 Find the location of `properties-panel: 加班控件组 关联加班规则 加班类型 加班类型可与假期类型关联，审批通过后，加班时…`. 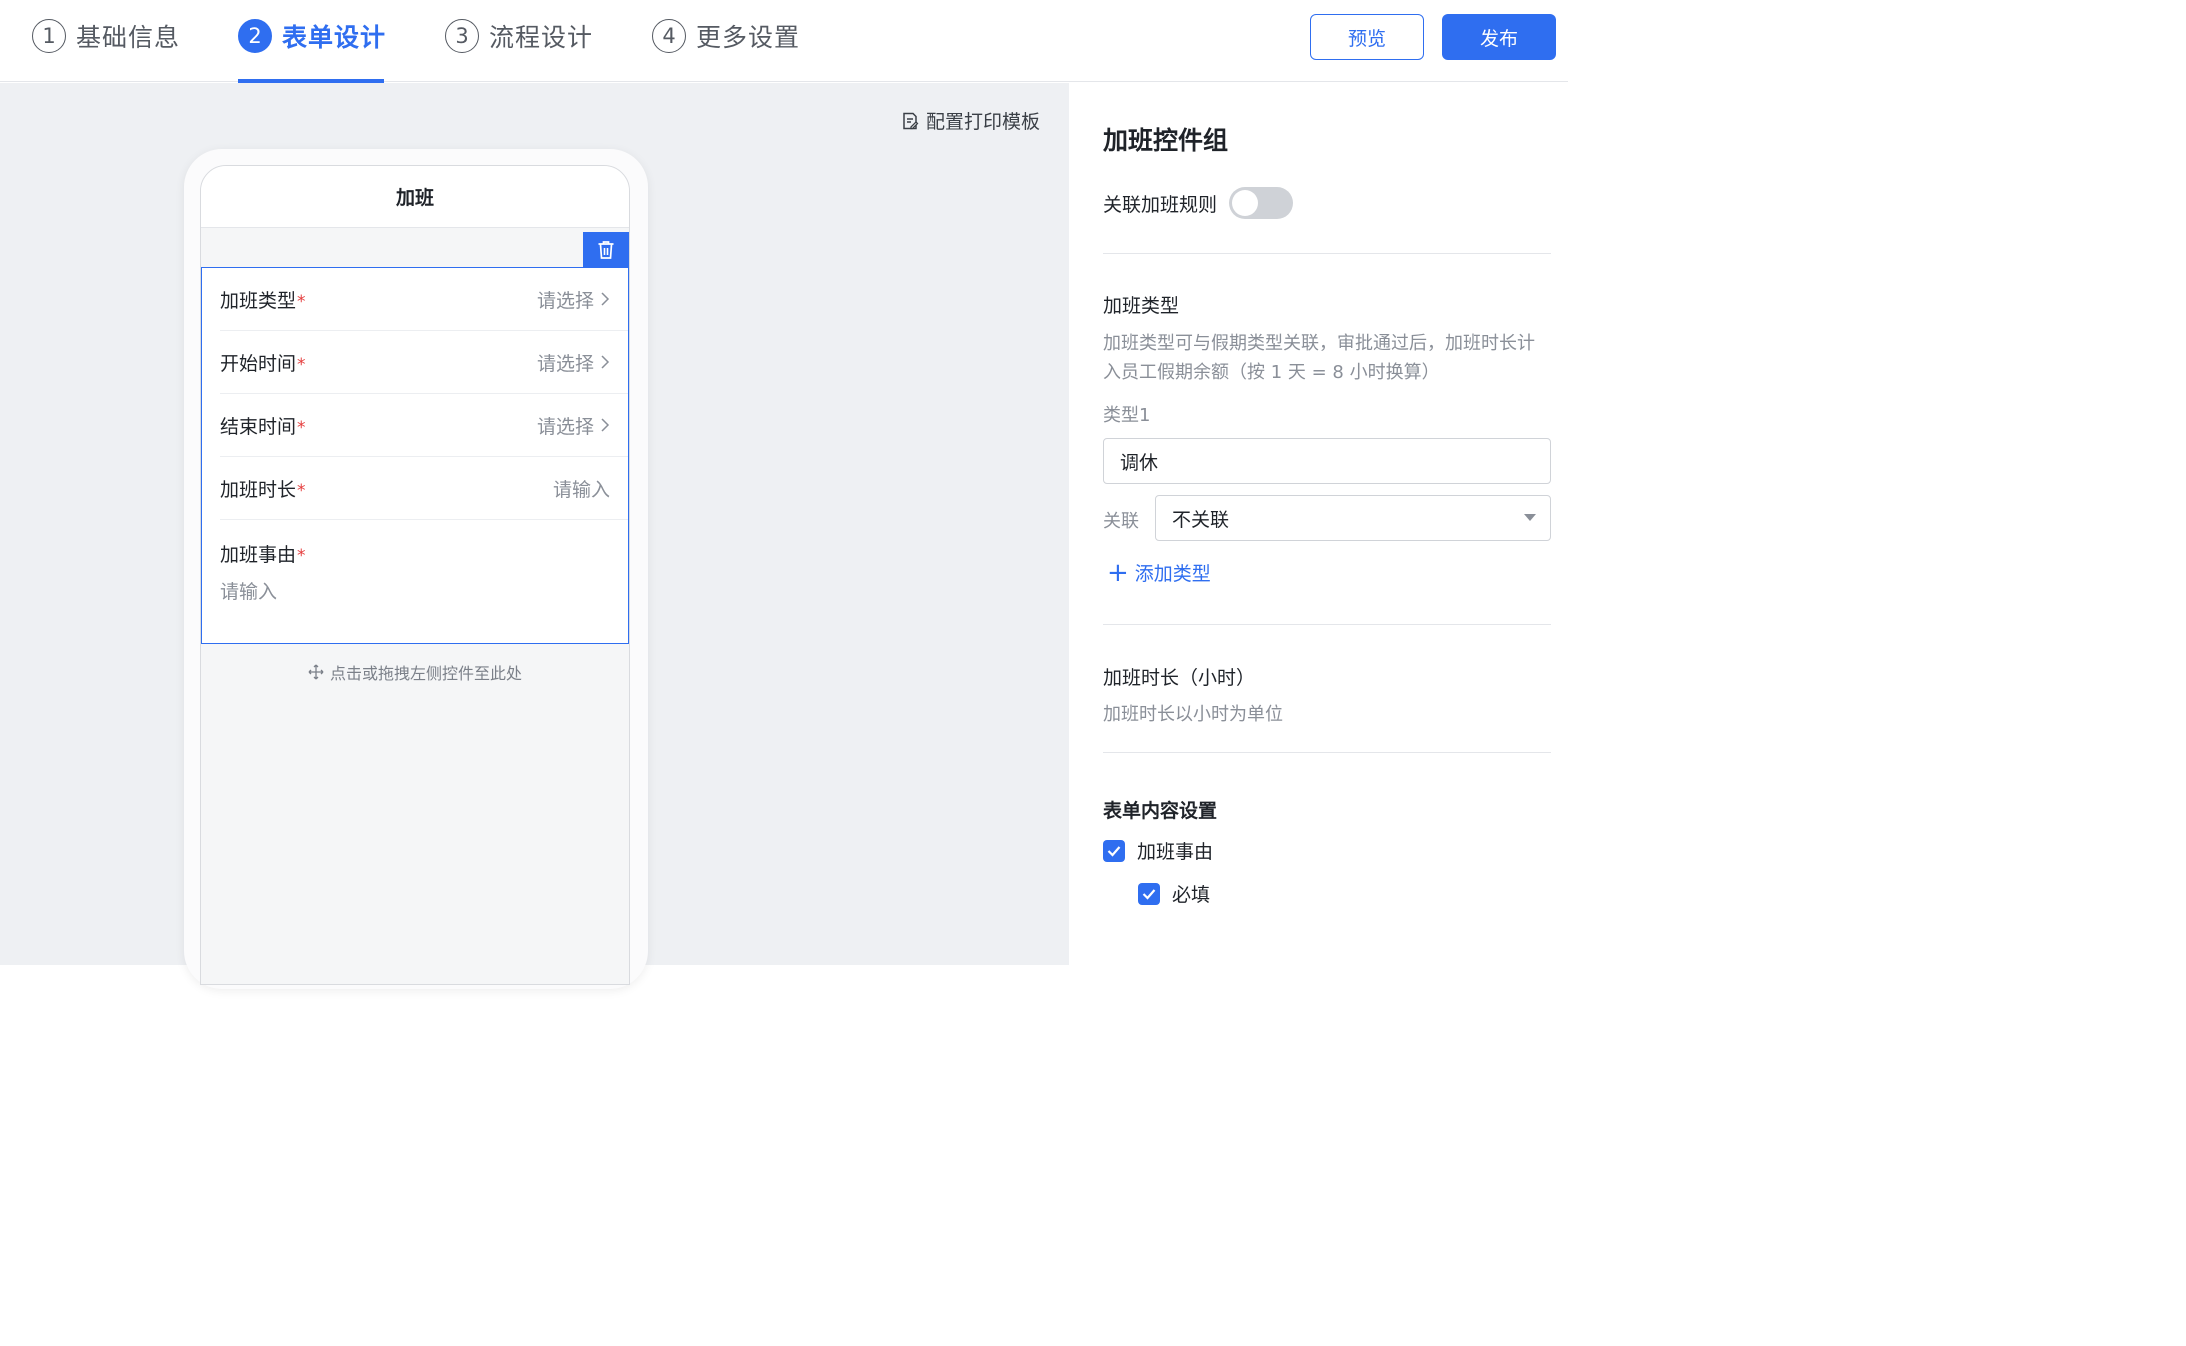

properties-panel: 加班控件组 关联加班规则 加班类型 加班类型可与假期类型关联，审批通过后，加班时… is located at coordinates (1318, 524).